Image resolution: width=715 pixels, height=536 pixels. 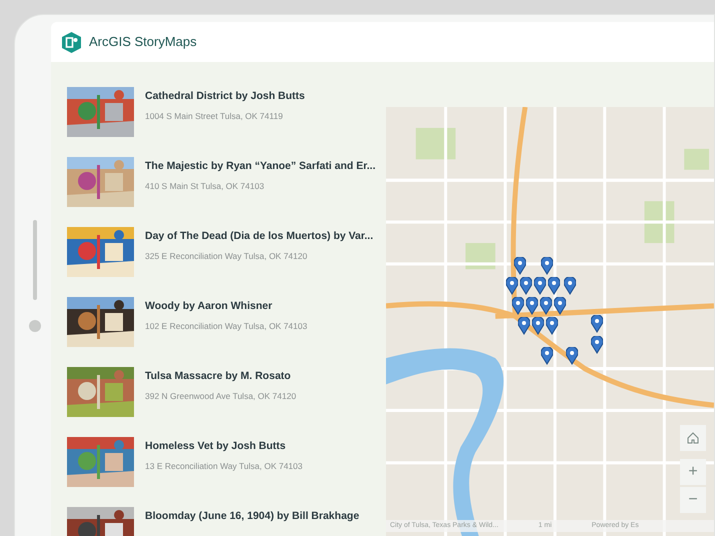 I want to click on home-view-button, so click(x=693, y=438).